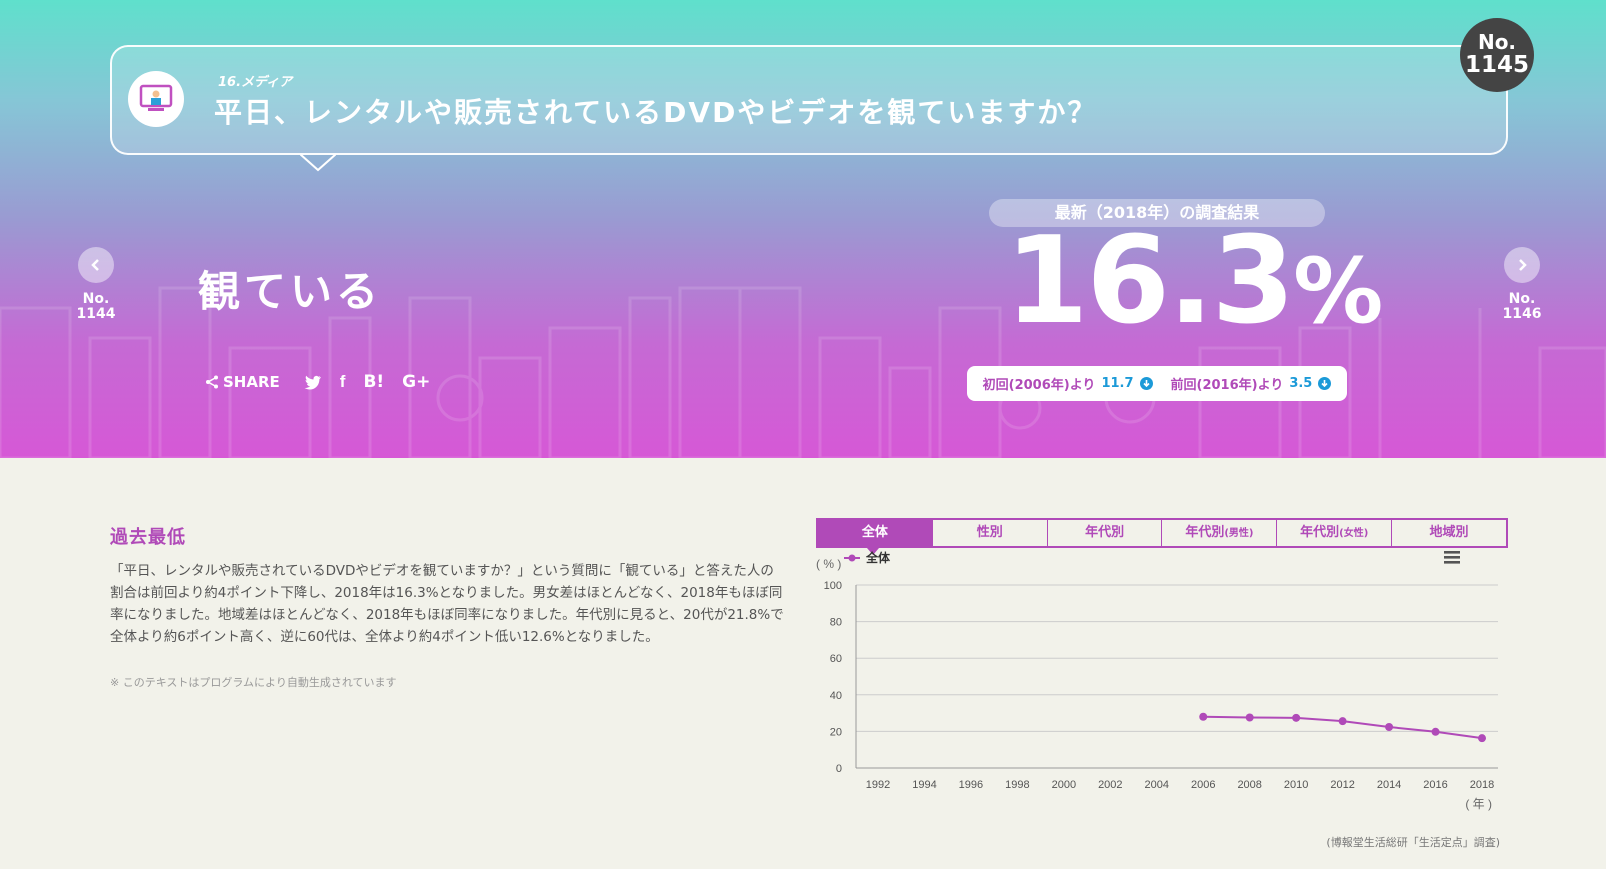 The height and width of the screenshot is (869, 1606). I want to click on auto-generated-note: ※ このテキストはプログラムにより自動生成されています, so click(253, 682).